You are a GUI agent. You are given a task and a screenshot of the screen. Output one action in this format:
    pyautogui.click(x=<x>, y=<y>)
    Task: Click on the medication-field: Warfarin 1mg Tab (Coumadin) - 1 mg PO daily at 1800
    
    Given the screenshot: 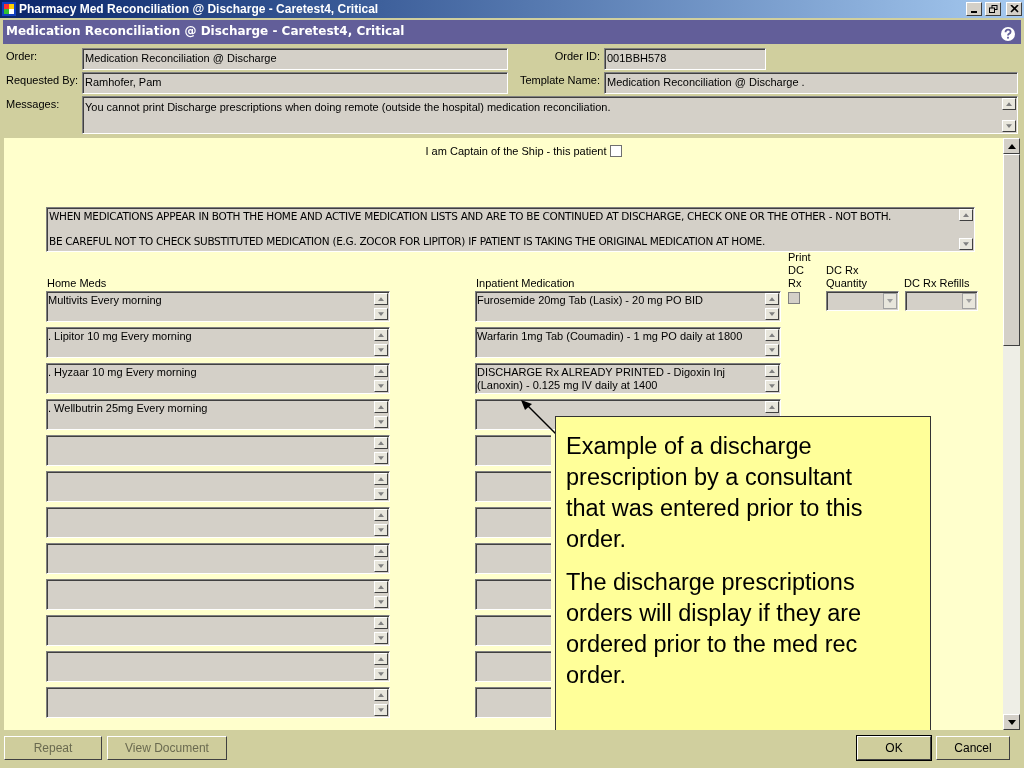 What is the action you would take?
    pyautogui.click(x=628, y=342)
    